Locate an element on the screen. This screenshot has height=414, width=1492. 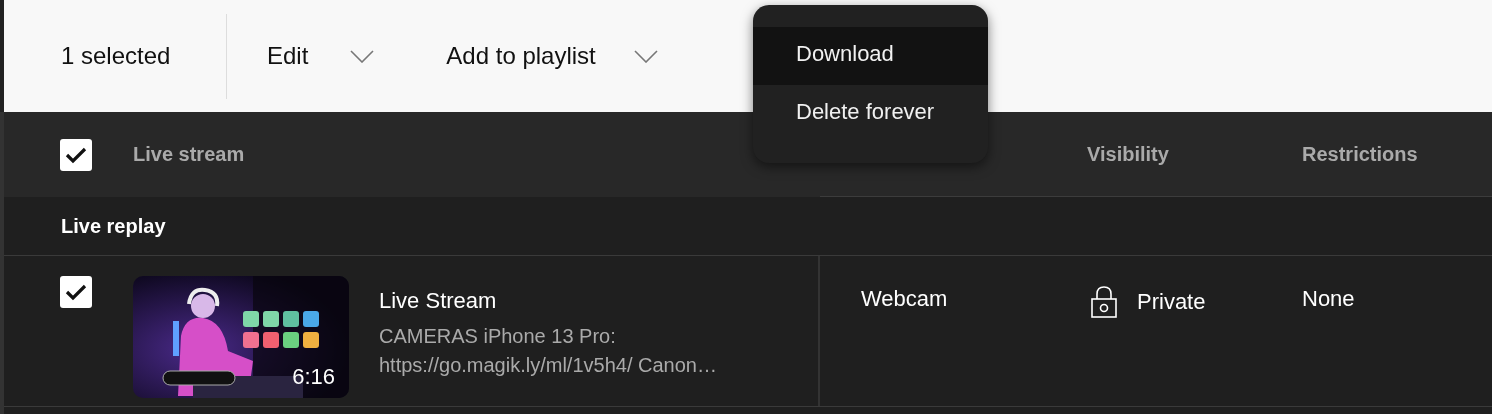
table-cell: Webcam is located at coordinates (904, 299).